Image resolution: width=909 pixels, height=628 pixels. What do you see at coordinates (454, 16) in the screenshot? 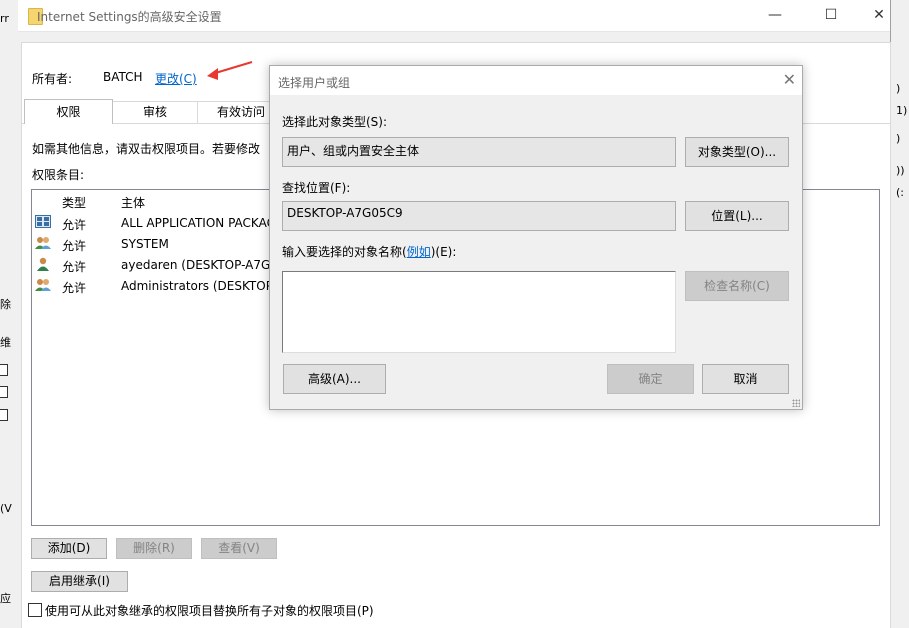
I see `title-bar: Internet Settings的高级安全设置 — ☐ ✕` at bounding box center [454, 16].